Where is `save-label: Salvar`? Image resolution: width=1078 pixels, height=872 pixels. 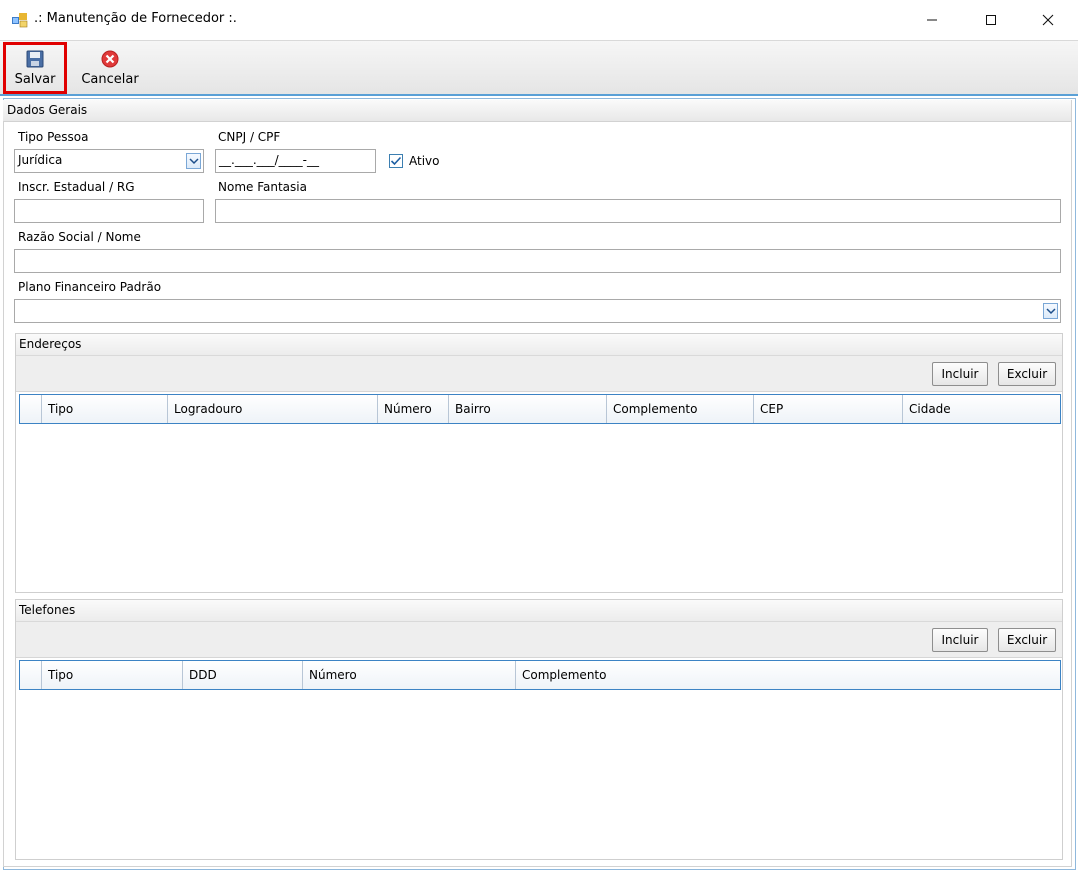
save-label: Salvar is located at coordinates (35, 79).